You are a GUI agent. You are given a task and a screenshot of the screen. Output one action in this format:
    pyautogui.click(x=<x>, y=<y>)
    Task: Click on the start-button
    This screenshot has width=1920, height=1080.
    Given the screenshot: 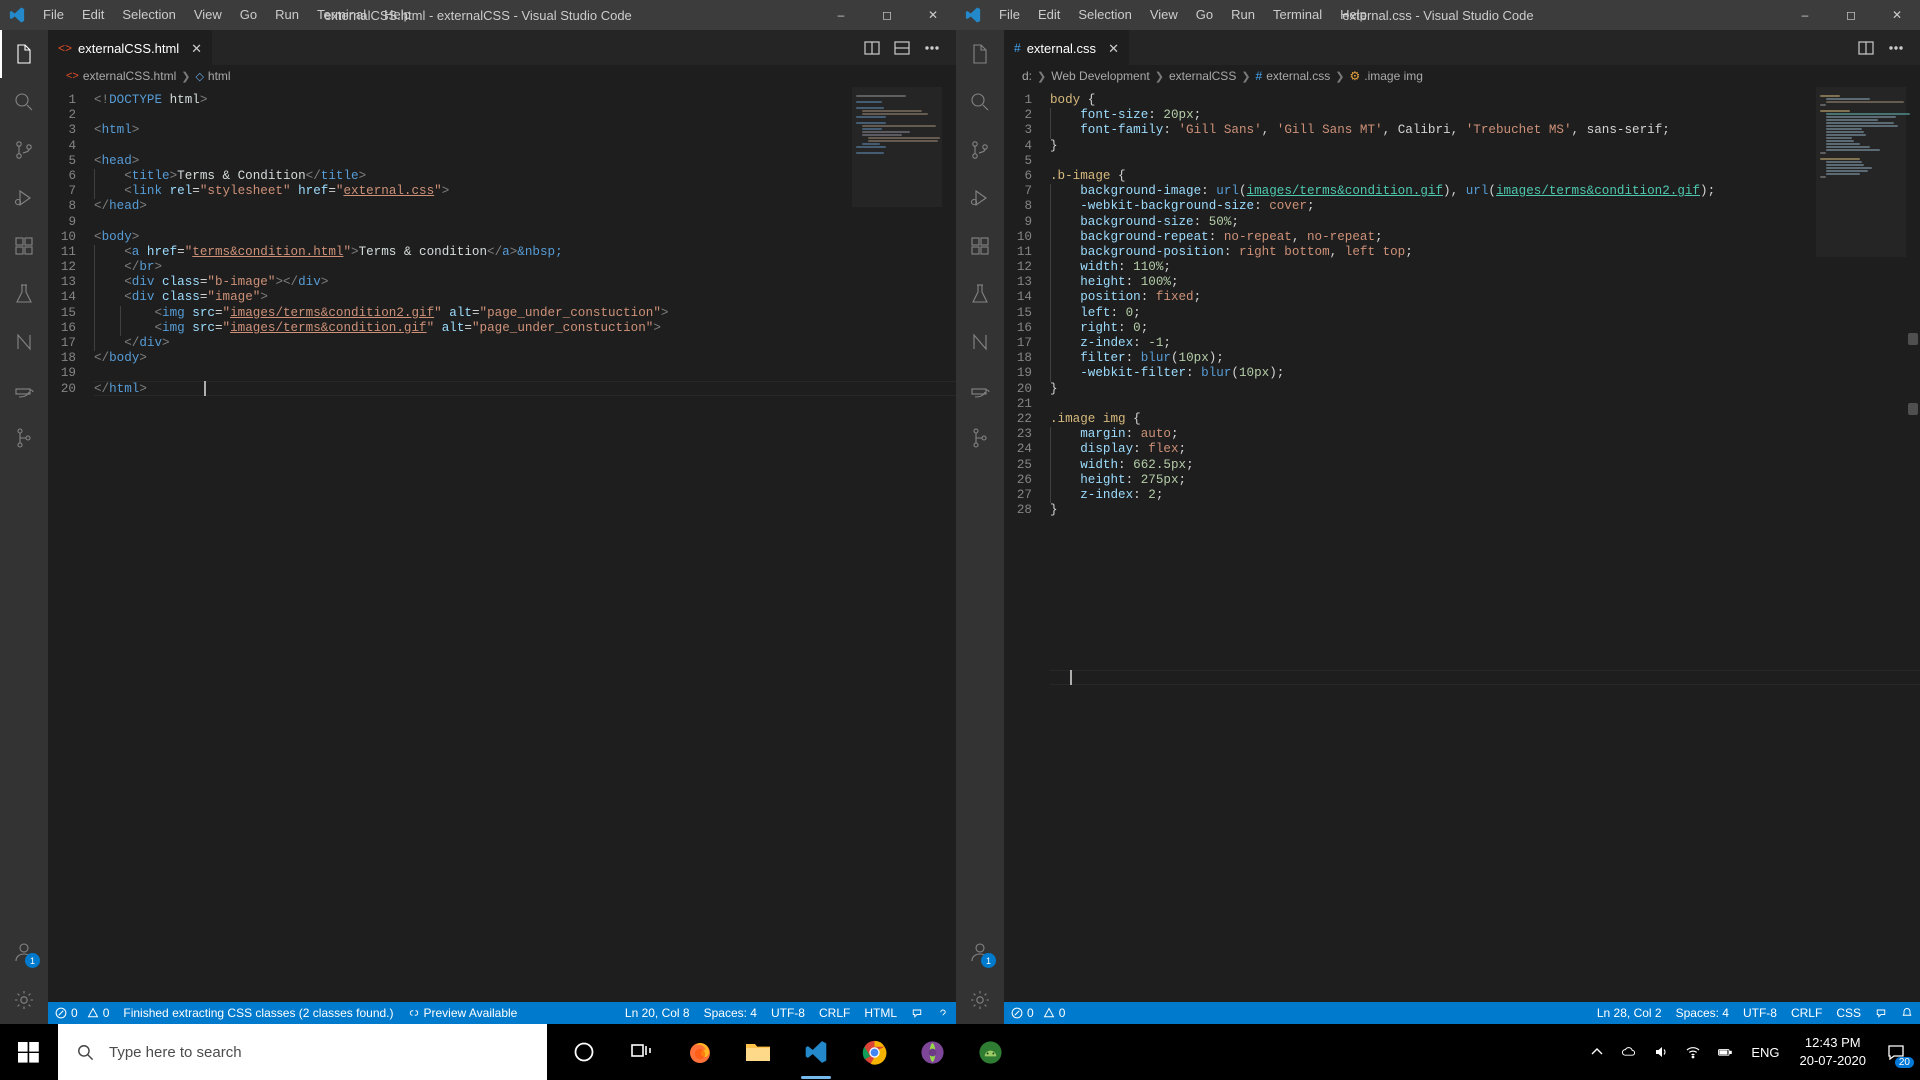 What is the action you would take?
    pyautogui.click(x=29, y=1052)
    